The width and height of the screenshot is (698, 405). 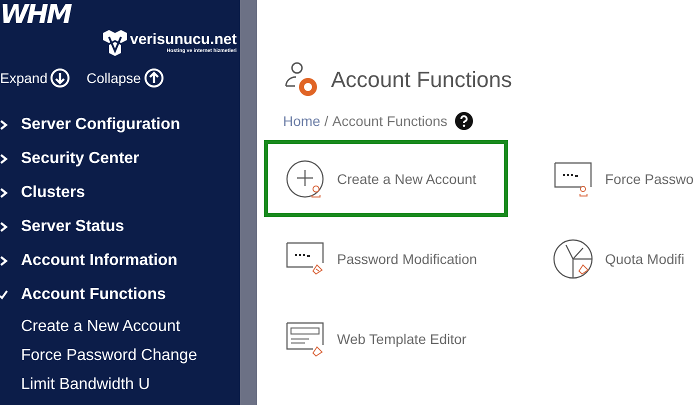 What do you see at coordinates (386, 178) in the screenshot?
I see `feature-link: Create a New Account` at bounding box center [386, 178].